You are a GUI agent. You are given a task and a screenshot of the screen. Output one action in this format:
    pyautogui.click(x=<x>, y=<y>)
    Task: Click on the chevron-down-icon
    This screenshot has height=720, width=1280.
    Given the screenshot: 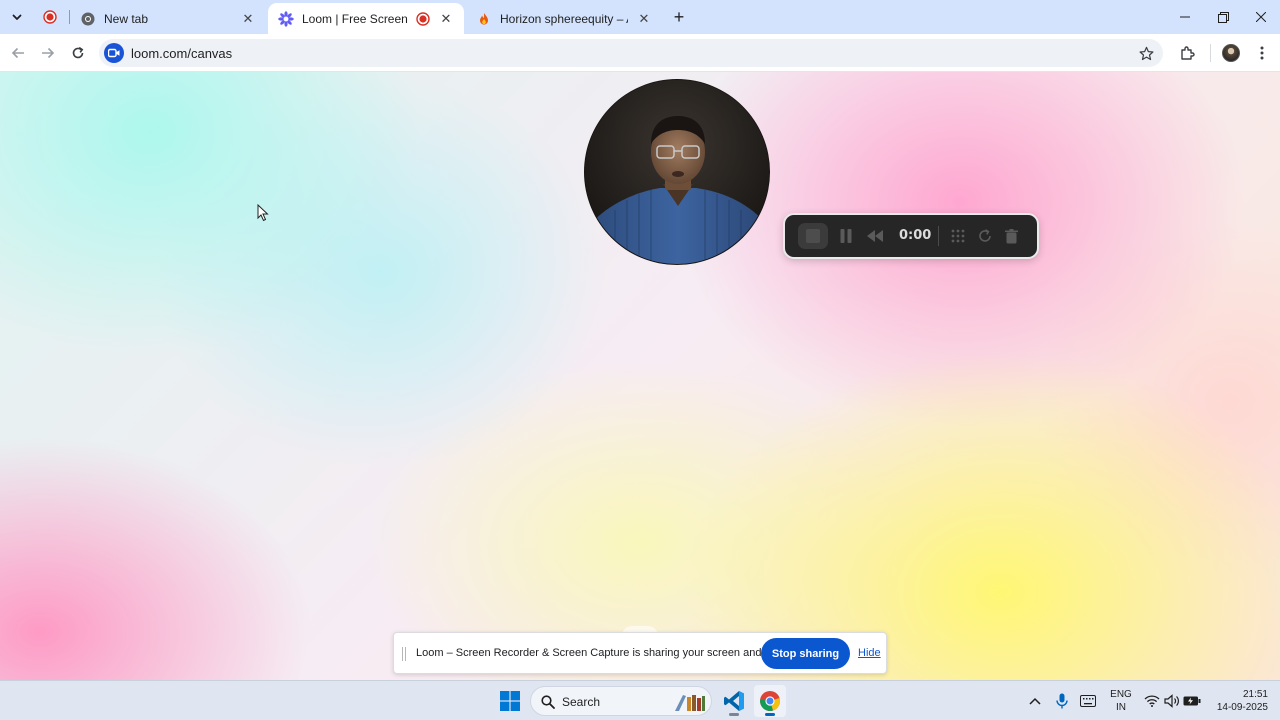 What is the action you would take?
    pyautogui.click(x=17, y=17)
    